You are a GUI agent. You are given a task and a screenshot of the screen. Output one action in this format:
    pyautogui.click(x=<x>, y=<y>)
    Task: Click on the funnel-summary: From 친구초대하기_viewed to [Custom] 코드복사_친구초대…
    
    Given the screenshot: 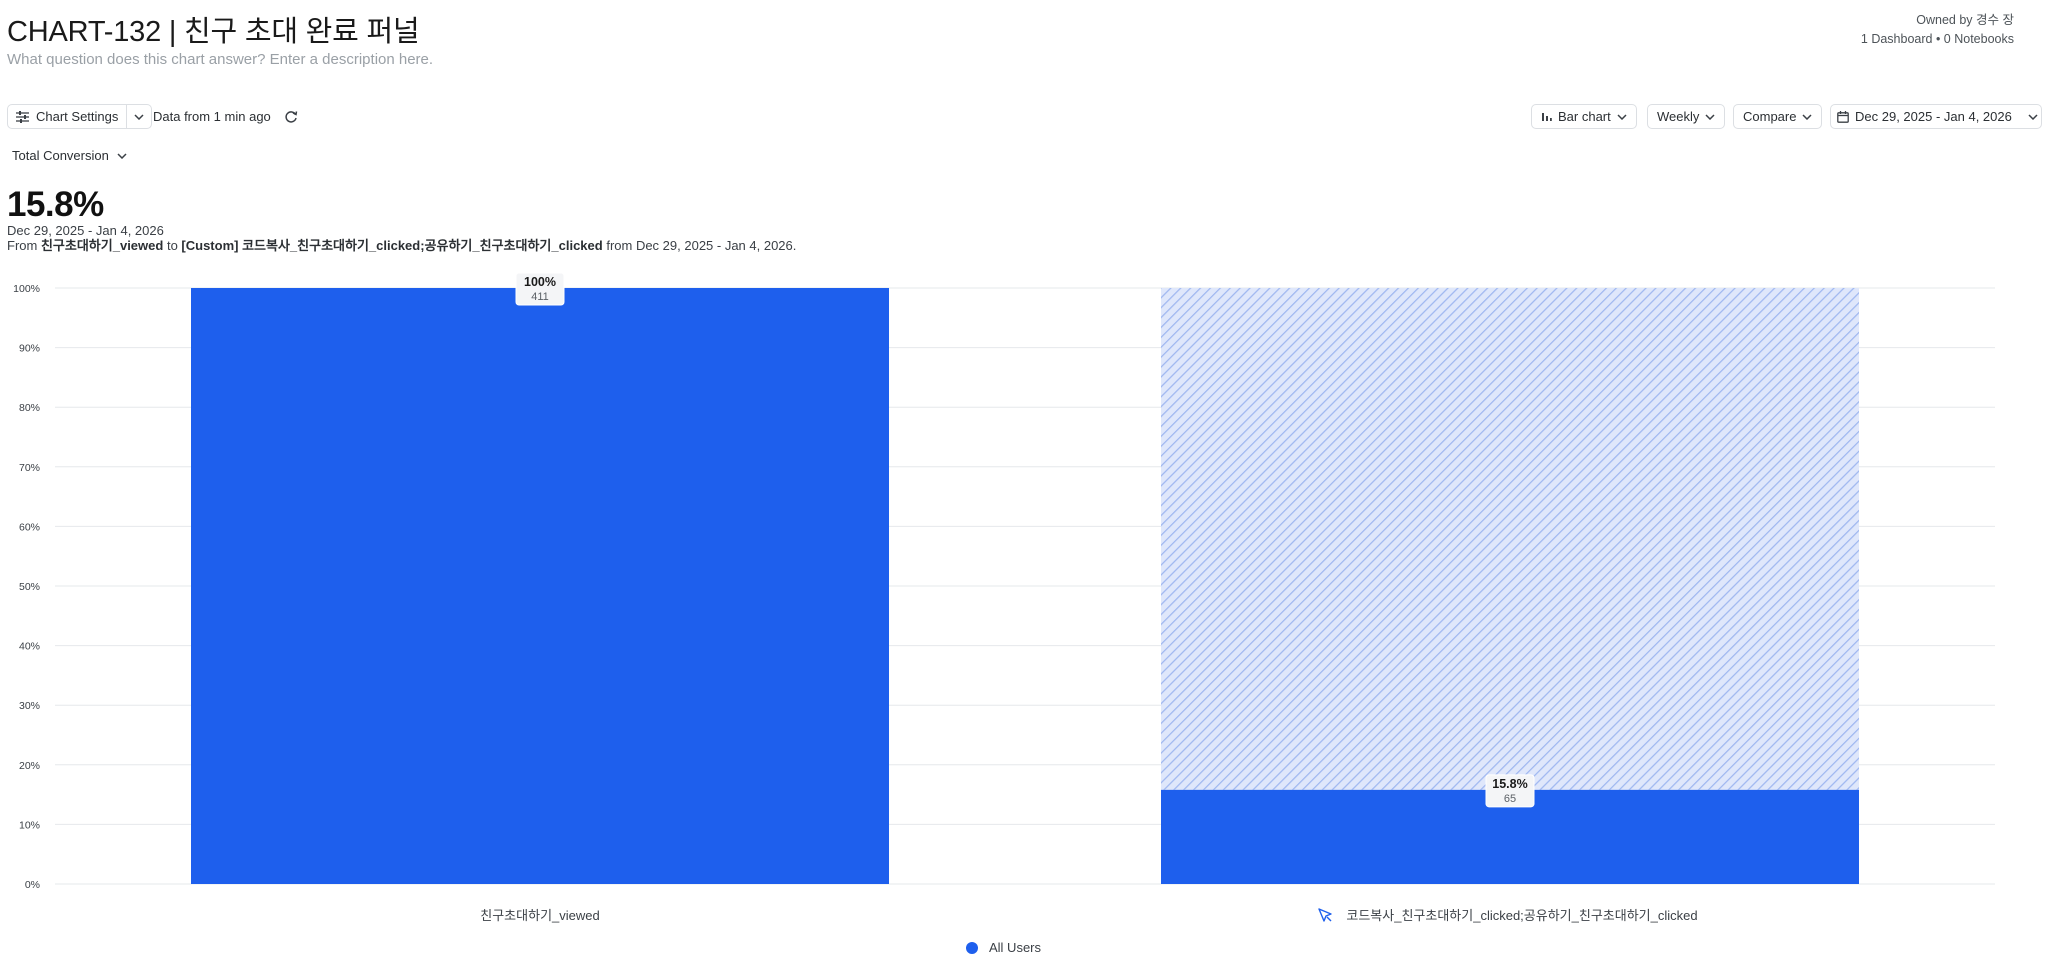 What is the action you would take?
    pyautogui.click(x=401, y=244)
    